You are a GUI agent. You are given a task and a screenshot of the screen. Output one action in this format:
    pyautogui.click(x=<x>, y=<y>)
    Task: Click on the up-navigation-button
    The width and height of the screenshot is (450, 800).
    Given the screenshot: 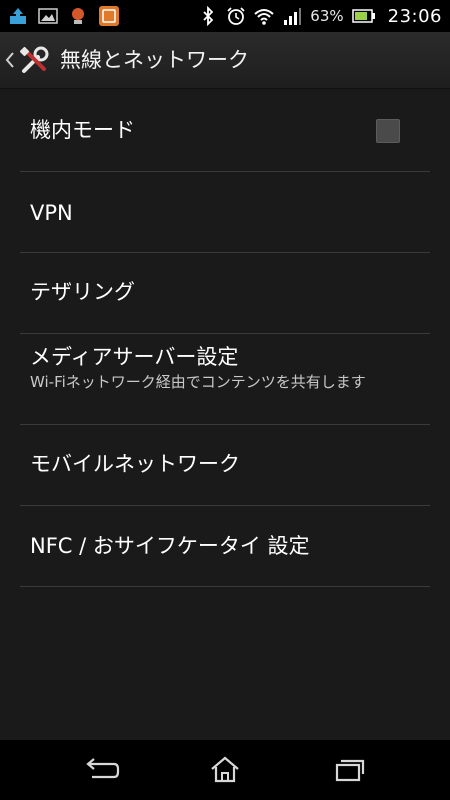 What is the action you would take?
    pyautogui.click(x=30, y=60)
    